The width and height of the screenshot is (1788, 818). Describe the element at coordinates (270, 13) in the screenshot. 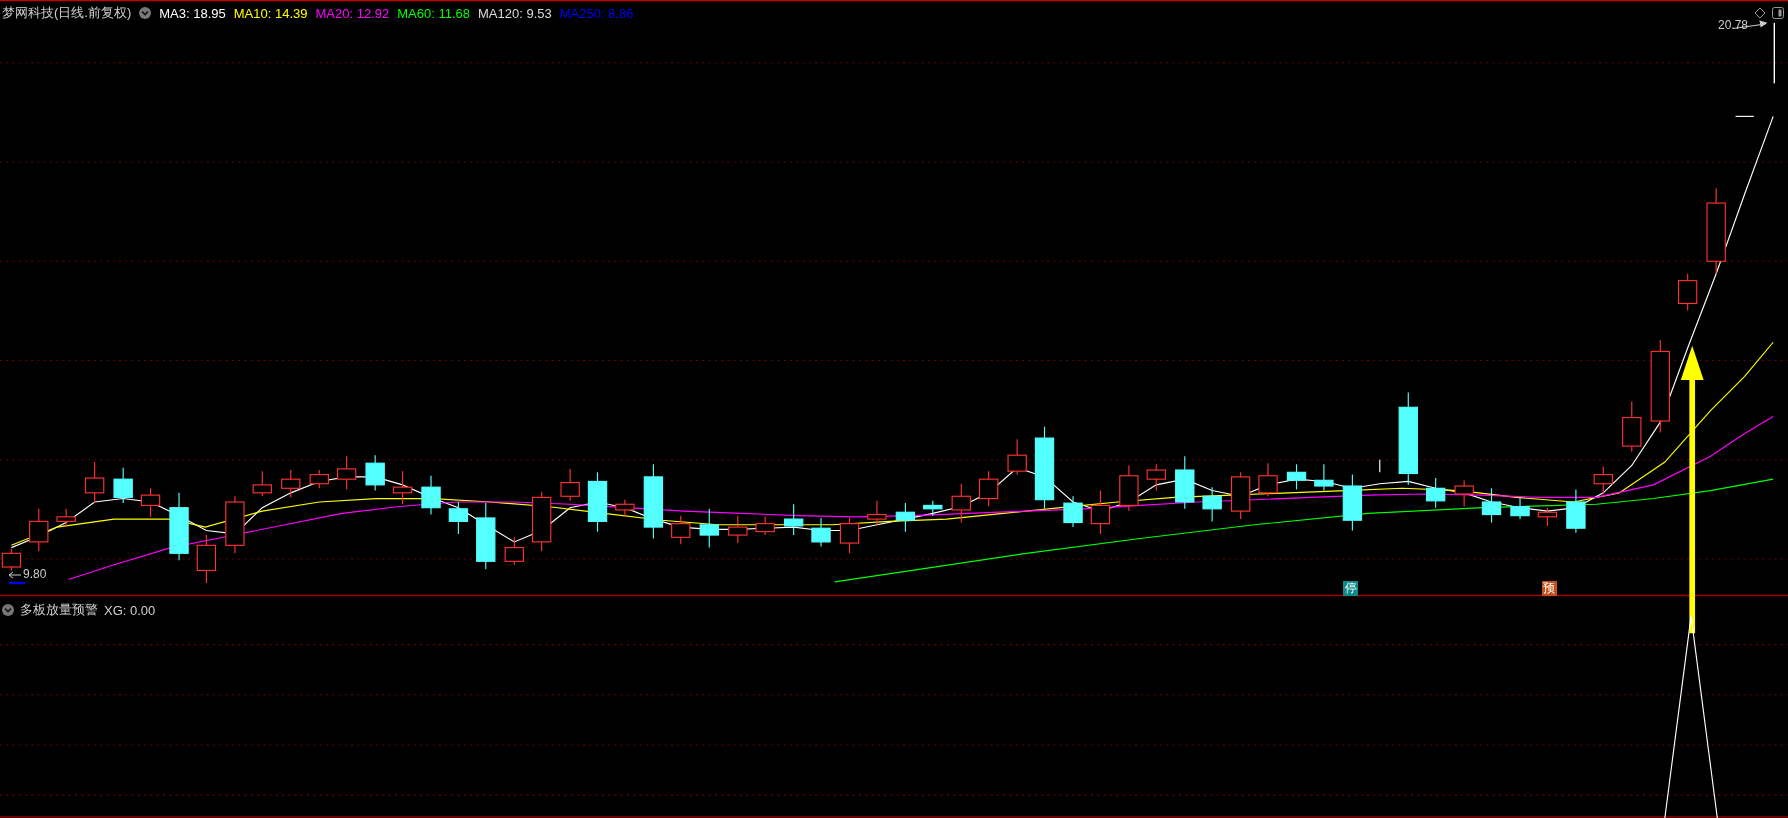

I see `indicator-value: MA10: 14.39` at that location.